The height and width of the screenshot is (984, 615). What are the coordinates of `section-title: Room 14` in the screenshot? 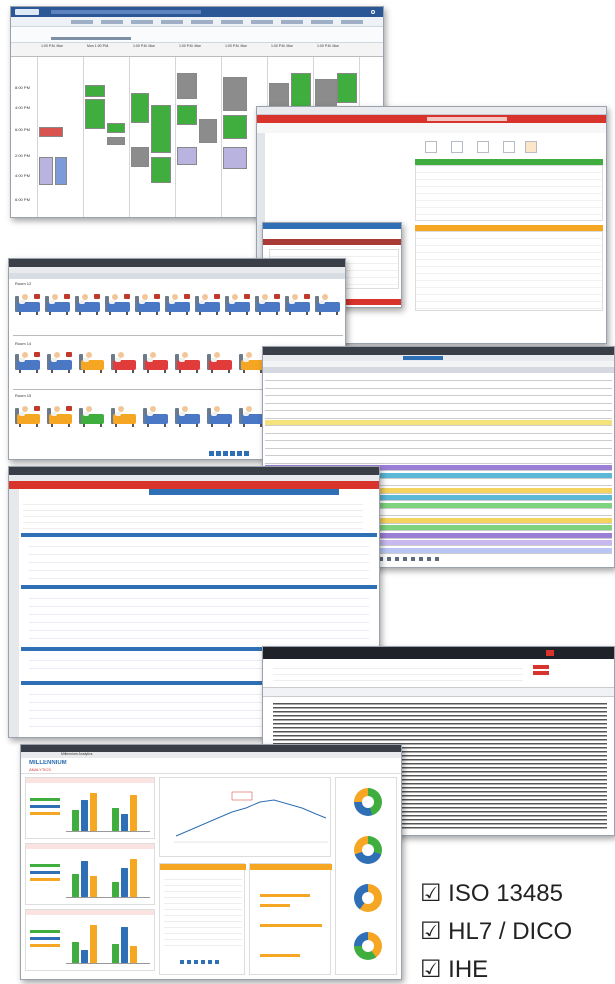 It's located at (23, 343).